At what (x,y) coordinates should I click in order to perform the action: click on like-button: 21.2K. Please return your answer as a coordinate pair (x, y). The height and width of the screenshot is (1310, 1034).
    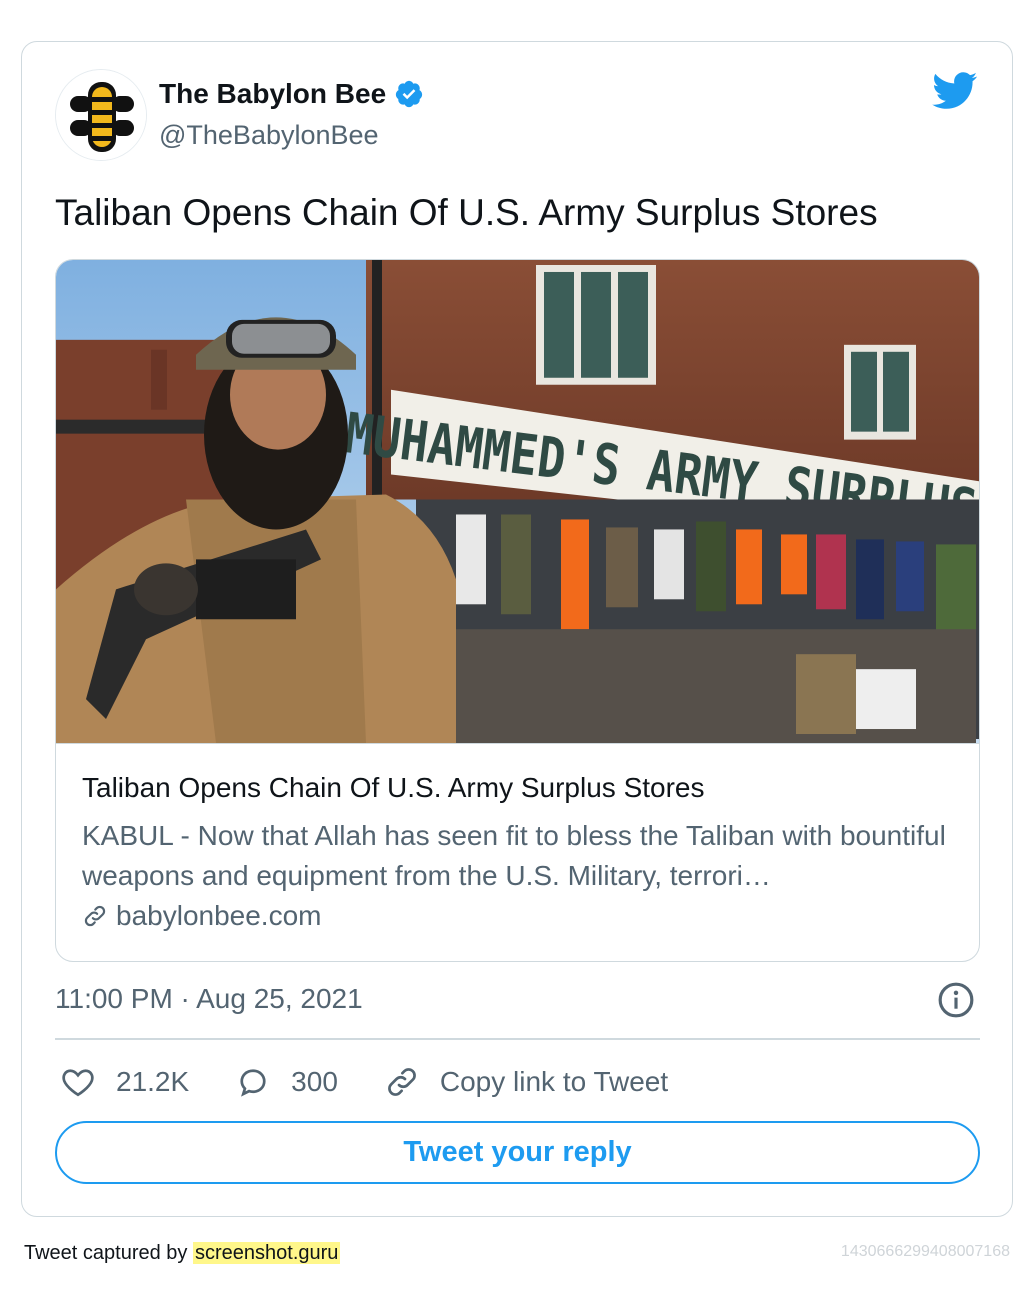
    Looking at the image, I should click on (124, 1082).